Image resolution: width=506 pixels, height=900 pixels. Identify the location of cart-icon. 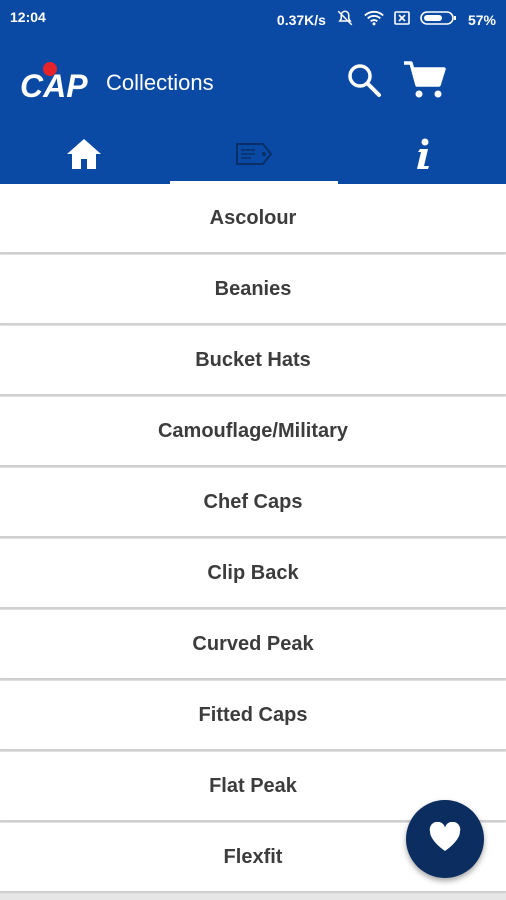
(424, 80).